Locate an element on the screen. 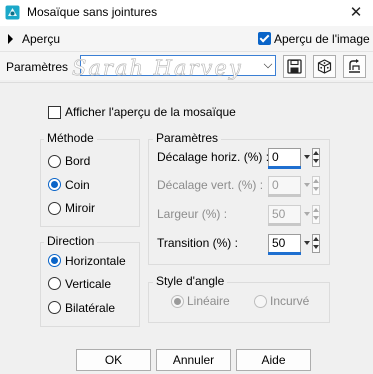 The image size is (373, 374). presets-label: Paramètres is located at coordinates (37, 67).